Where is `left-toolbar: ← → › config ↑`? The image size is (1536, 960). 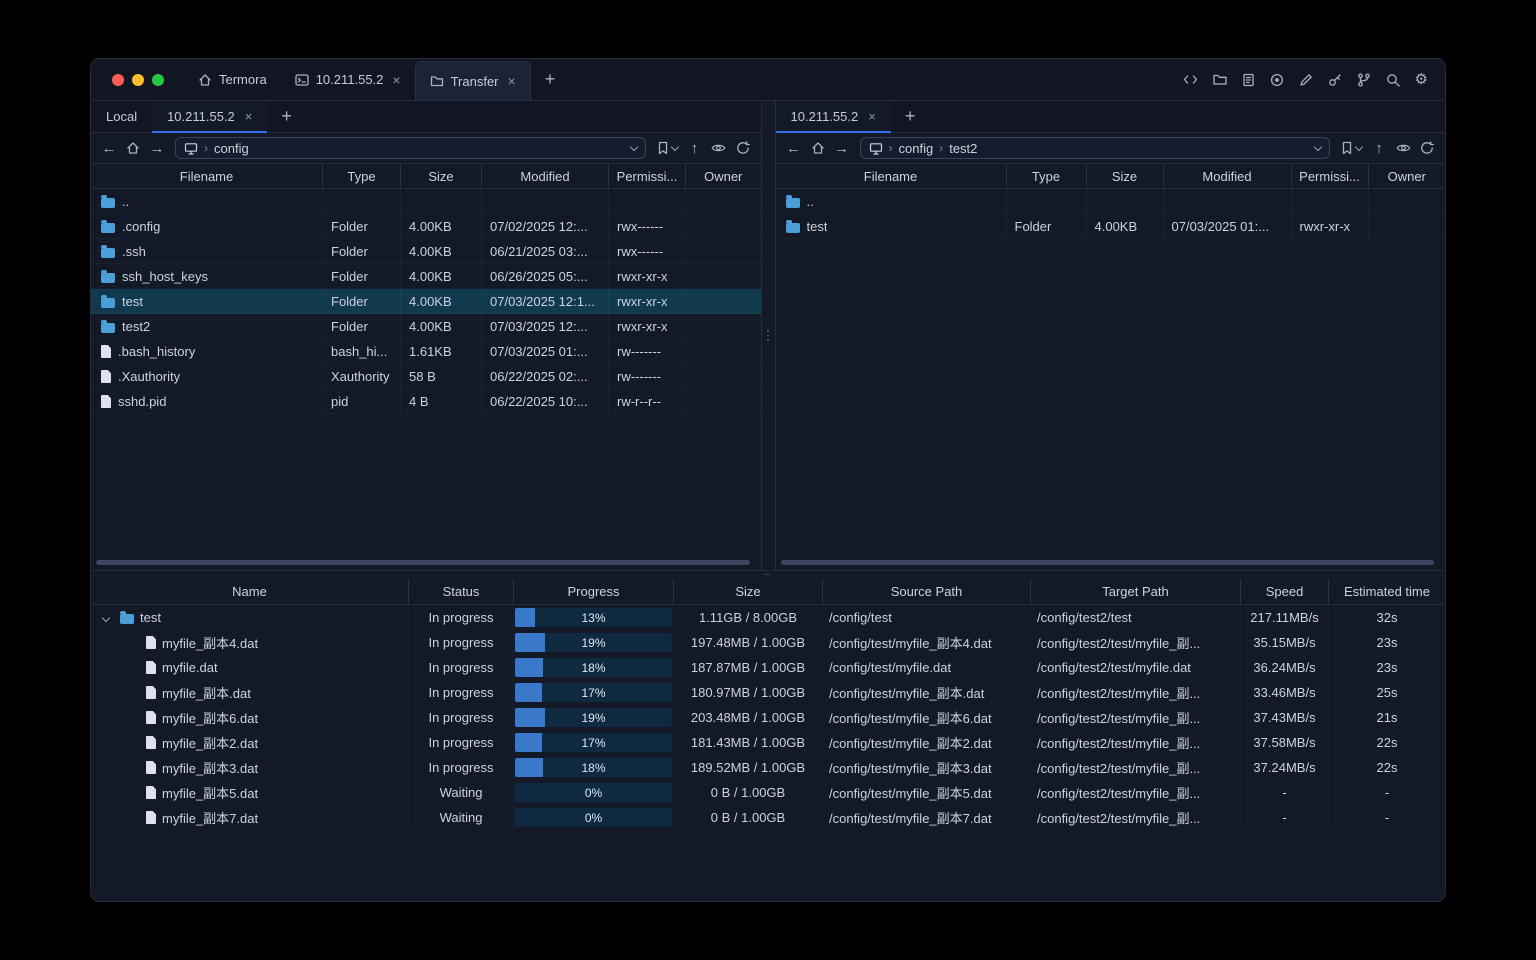
left-toolbar: ← → › config ↑ is located at coordinates (426, 148).